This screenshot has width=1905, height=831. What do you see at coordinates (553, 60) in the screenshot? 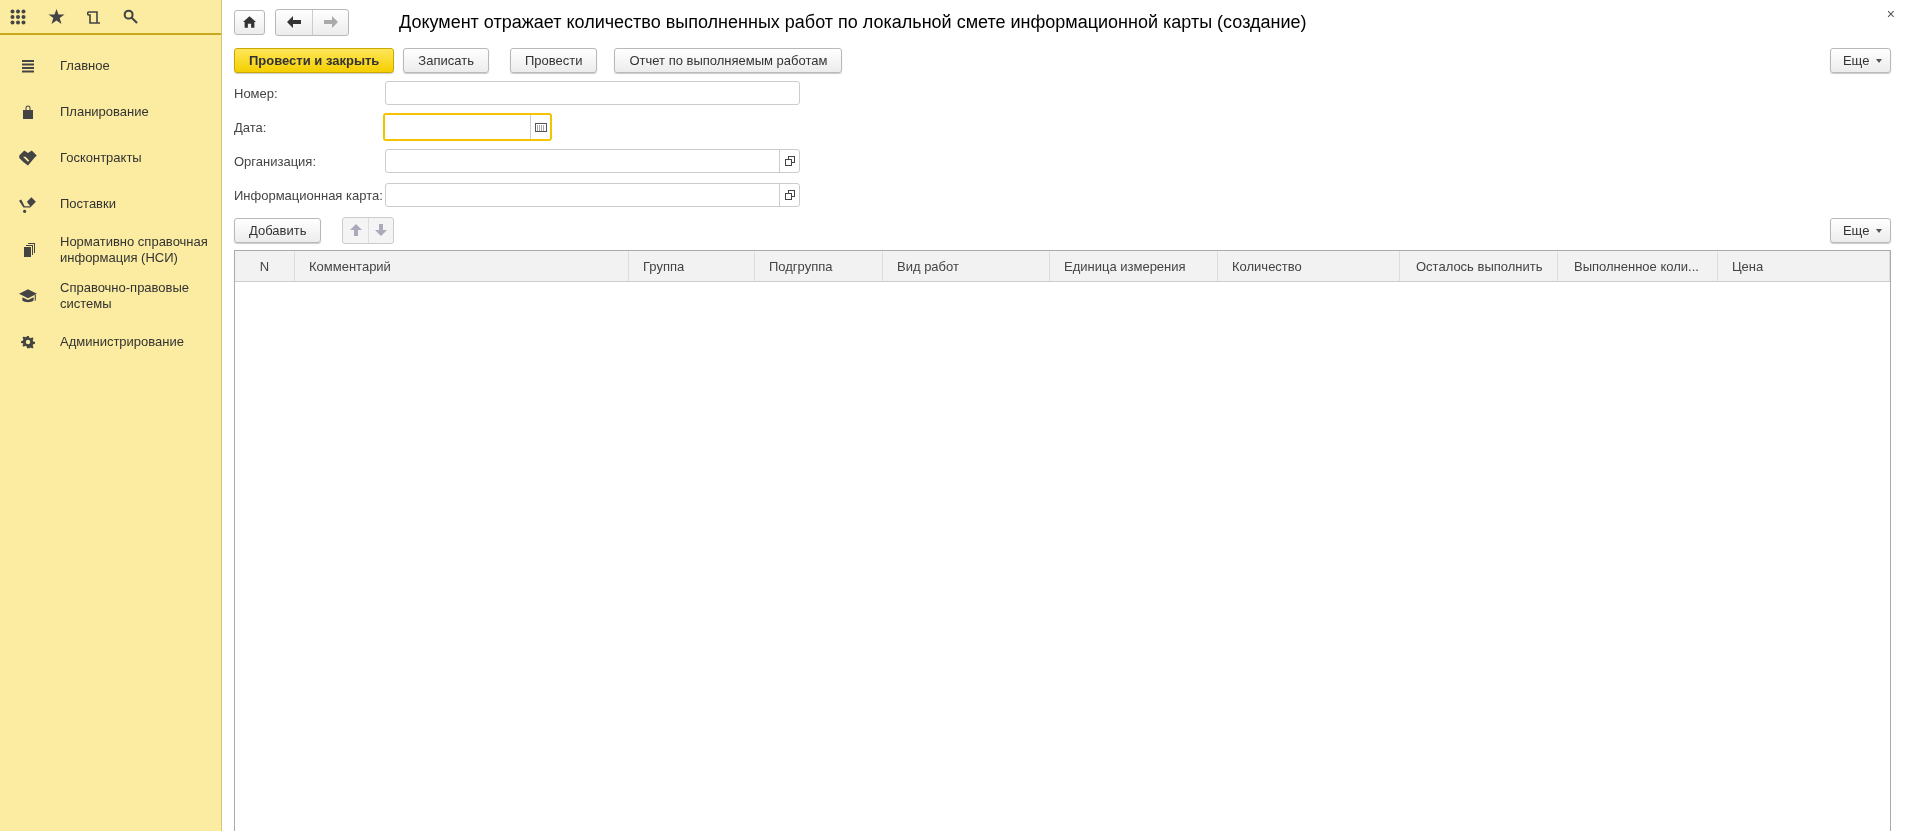
I see `toolbar-button: Провести` at bounding box center [553, 60].